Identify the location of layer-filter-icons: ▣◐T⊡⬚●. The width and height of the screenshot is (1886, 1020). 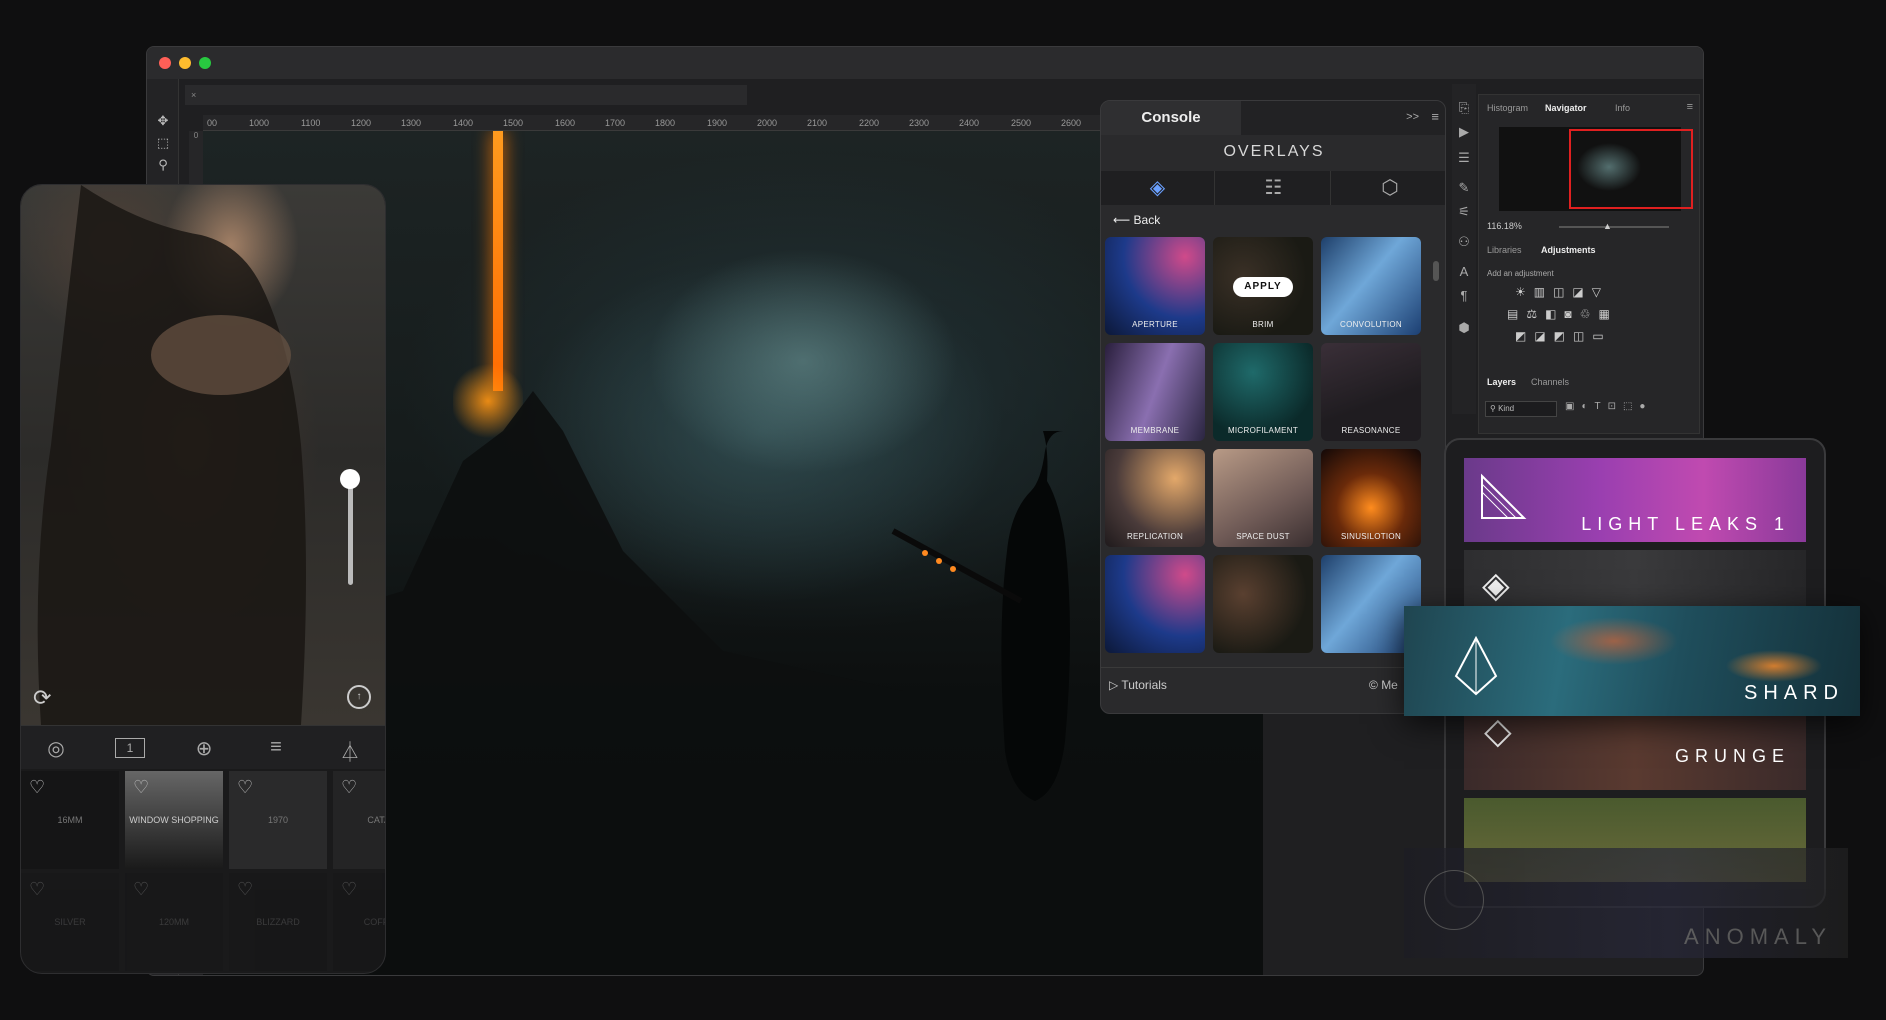
(1608, 406).